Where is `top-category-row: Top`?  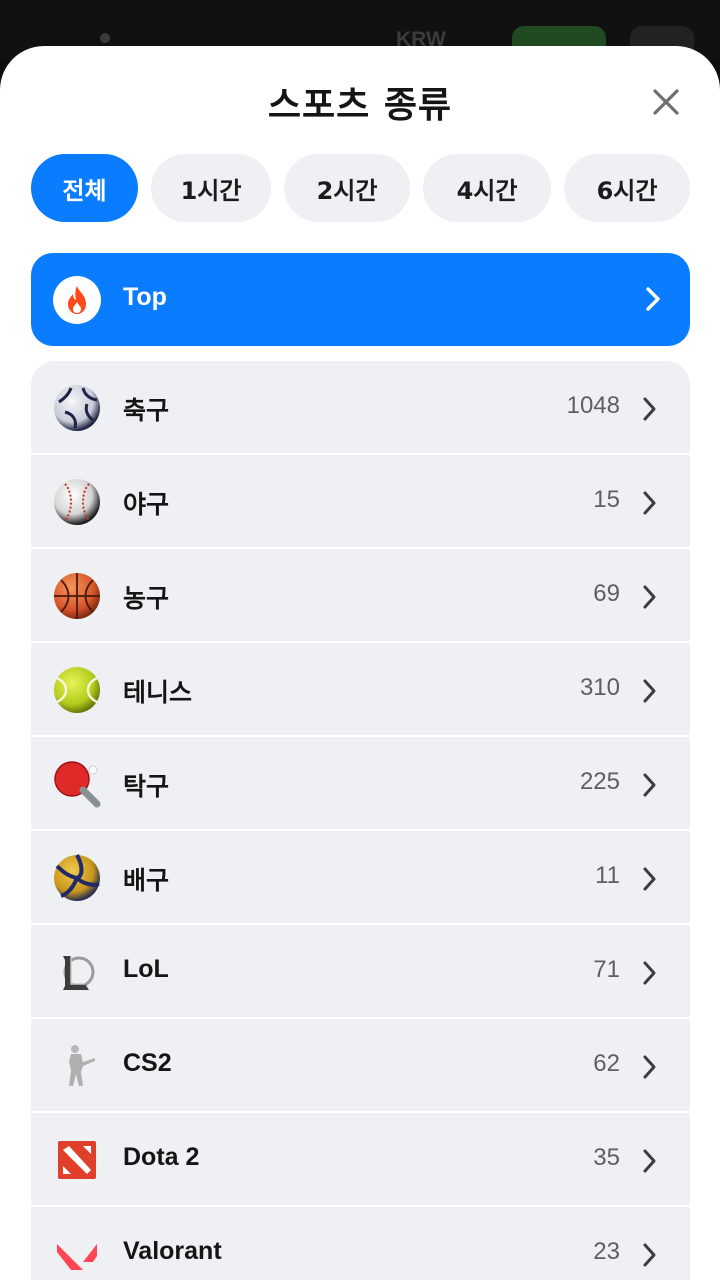
top-category-row: Top is located at coordinates (360, 299).